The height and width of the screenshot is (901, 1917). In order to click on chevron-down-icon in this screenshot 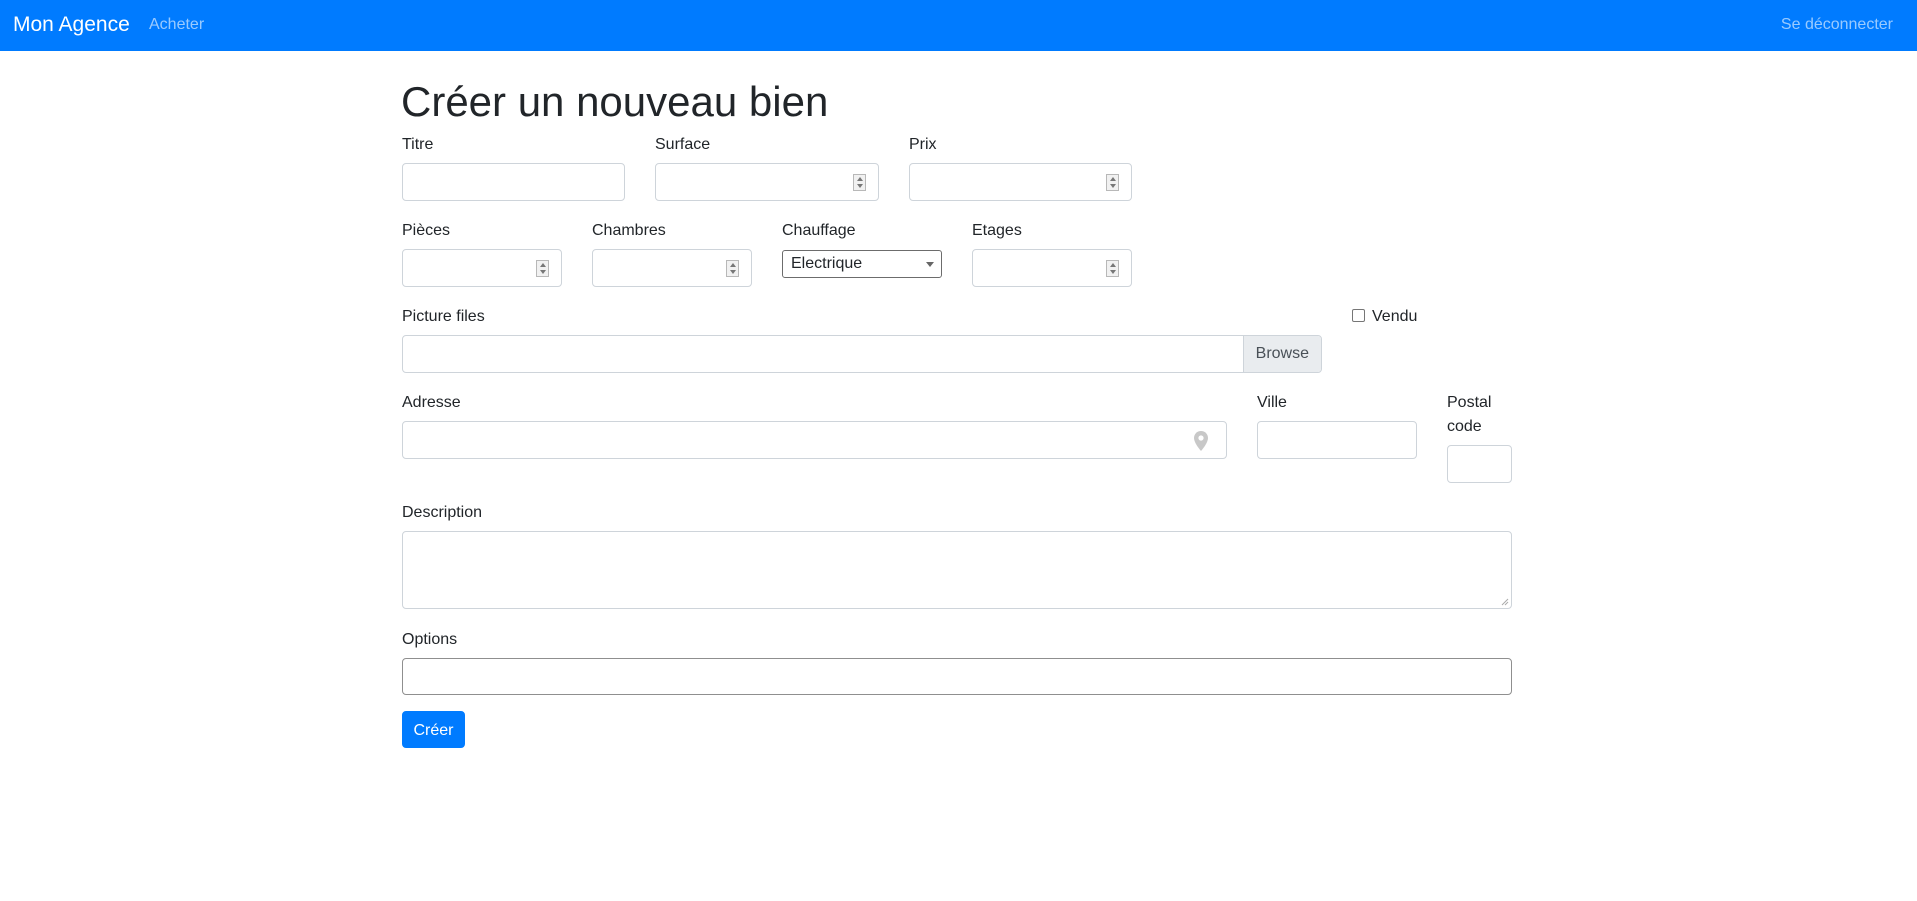, I will do `click(930, 264)`.